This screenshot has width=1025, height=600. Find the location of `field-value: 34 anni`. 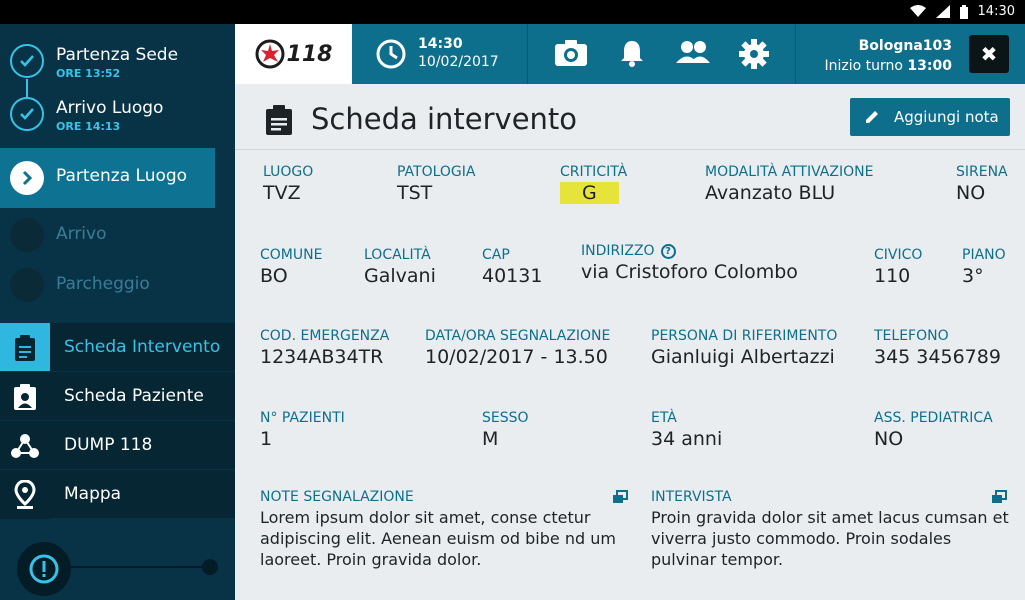

field-value: 34 anni is located at coordinates (687, 439).